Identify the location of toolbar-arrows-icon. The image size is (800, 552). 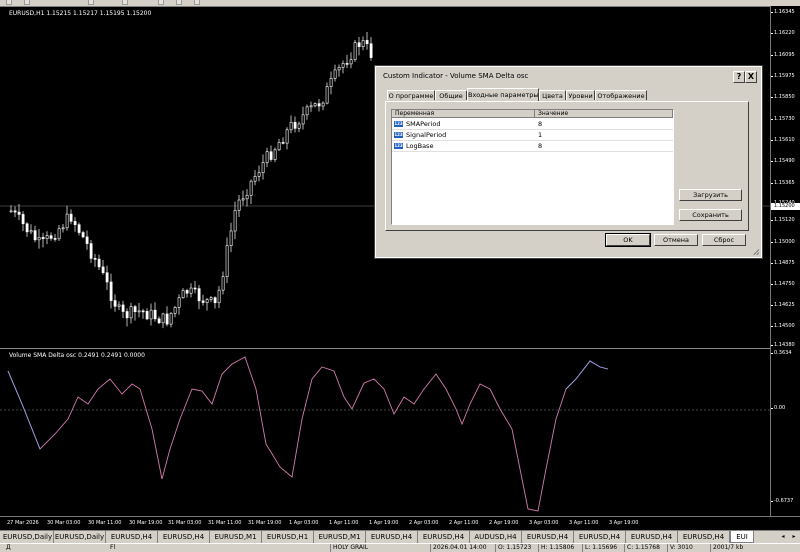
(197, 2).